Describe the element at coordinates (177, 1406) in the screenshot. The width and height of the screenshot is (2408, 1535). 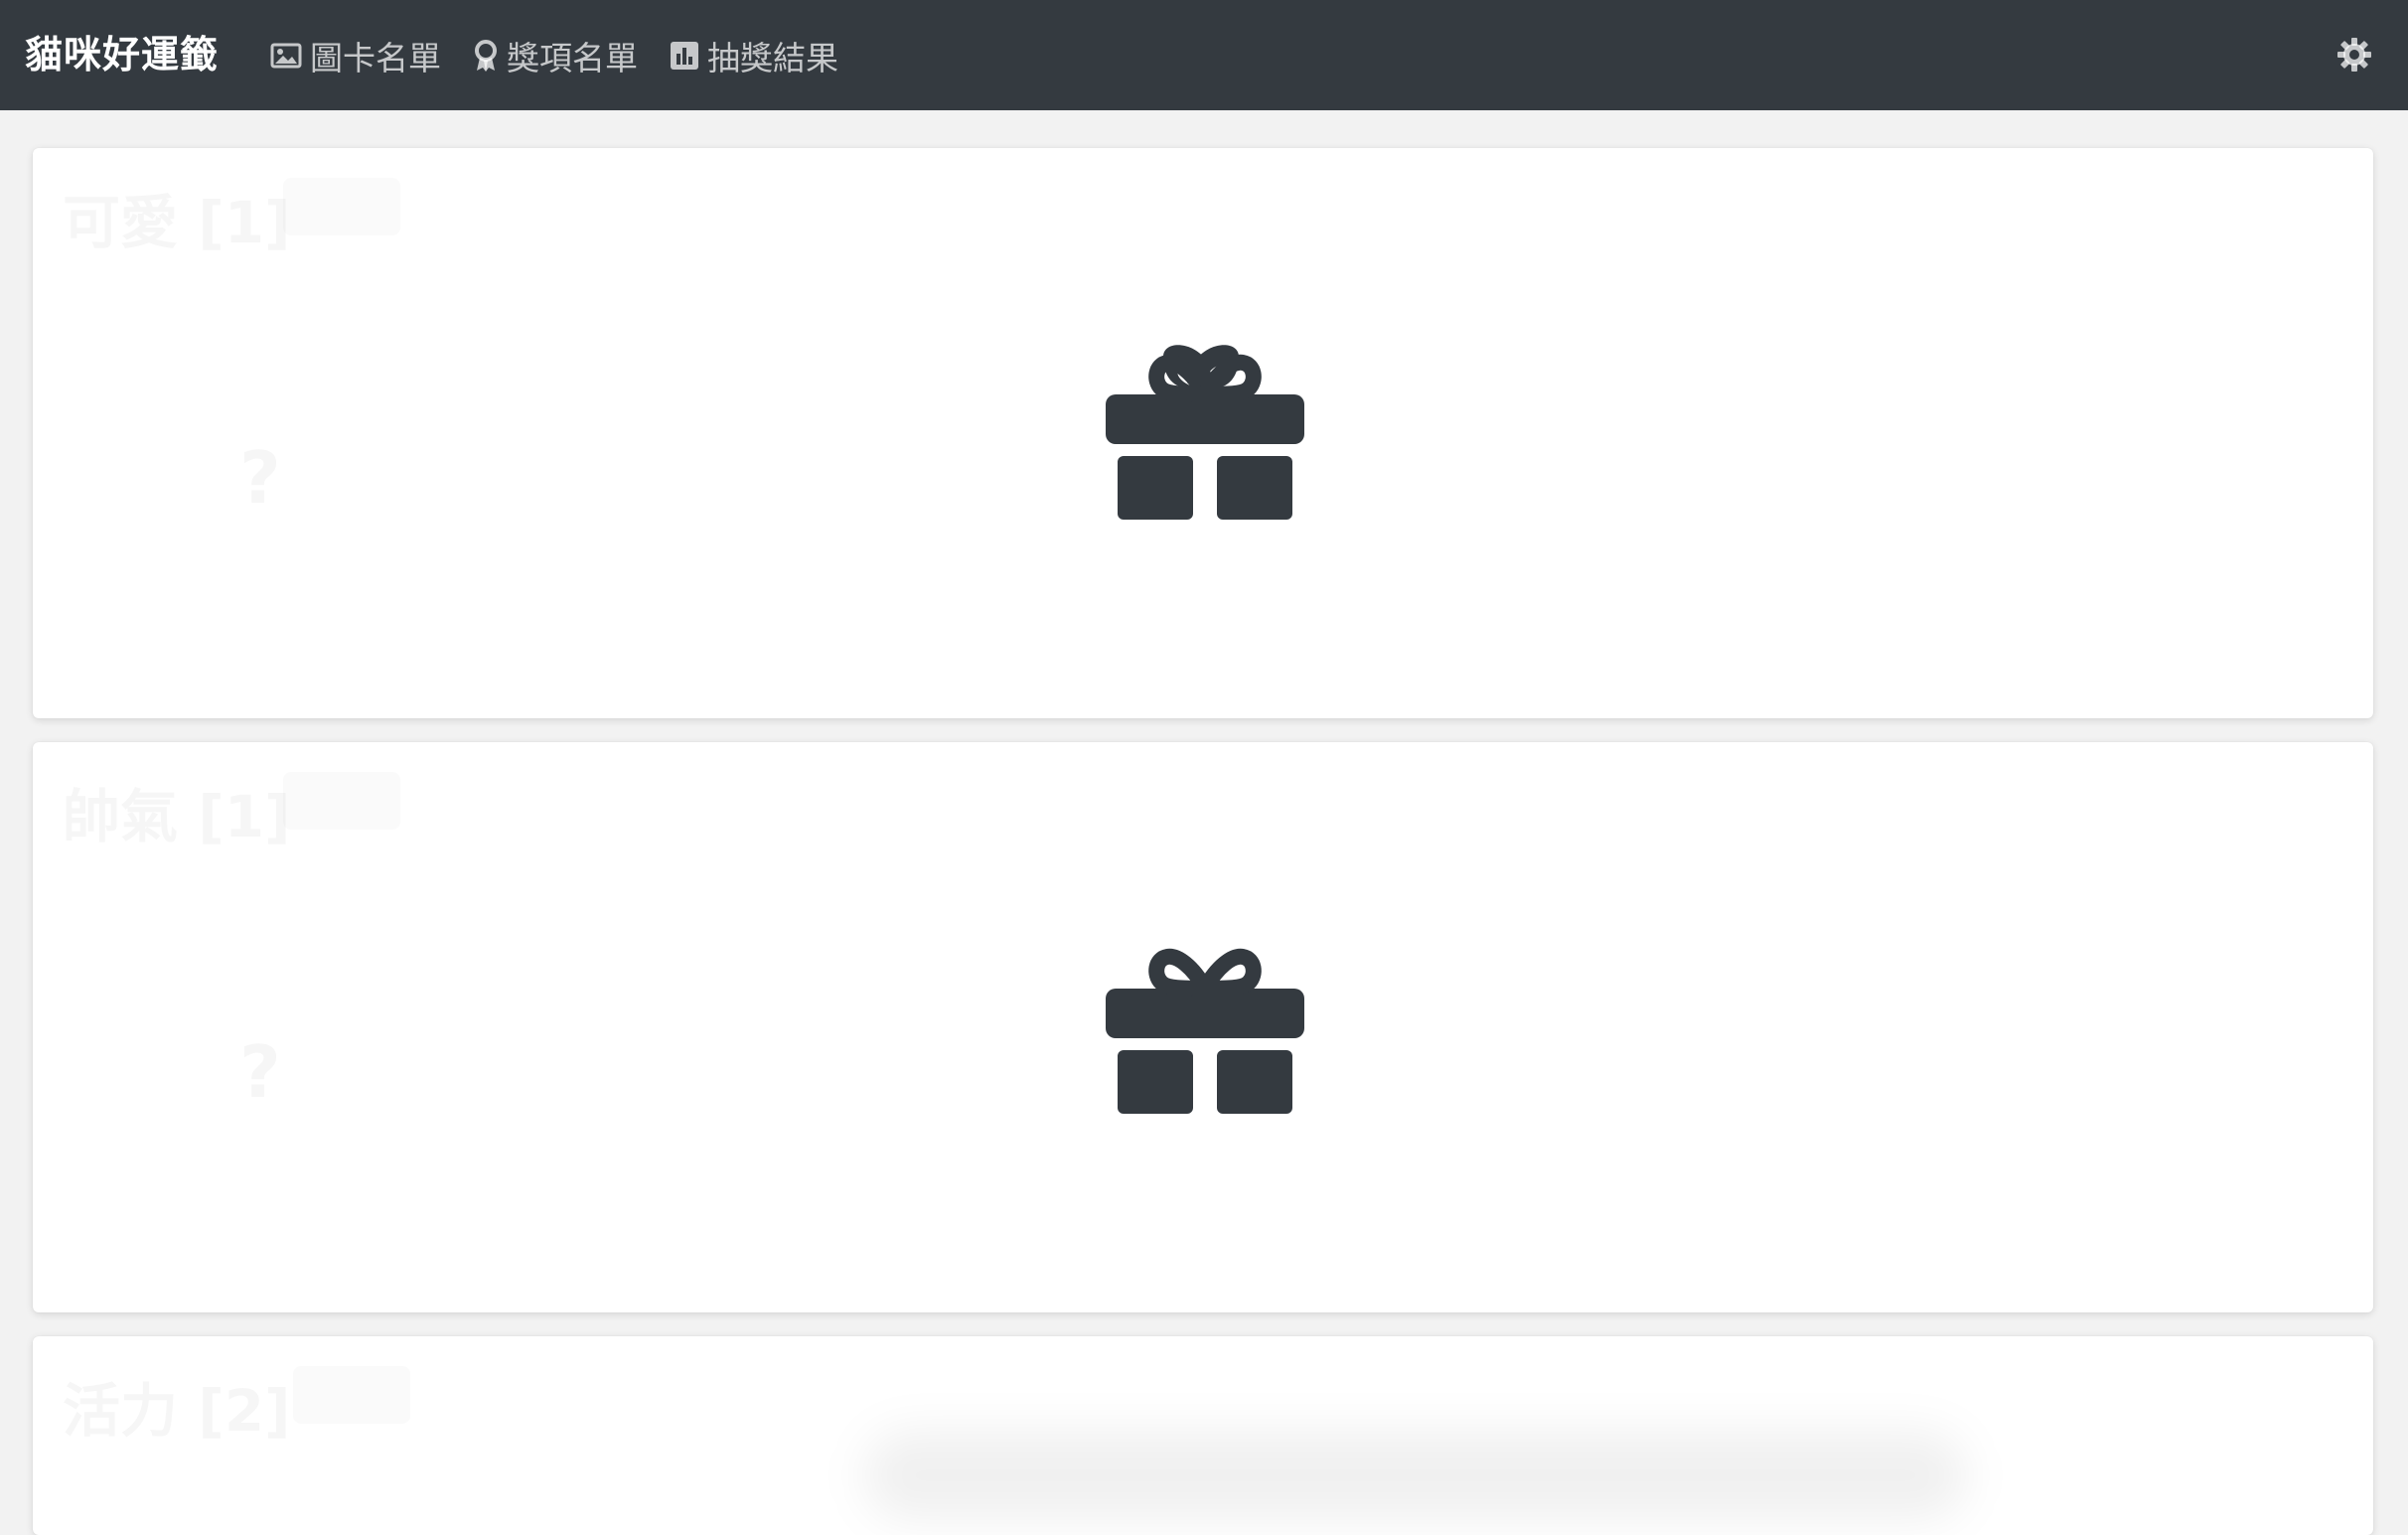
I see `prize-title: 活力 [2]` at that location.